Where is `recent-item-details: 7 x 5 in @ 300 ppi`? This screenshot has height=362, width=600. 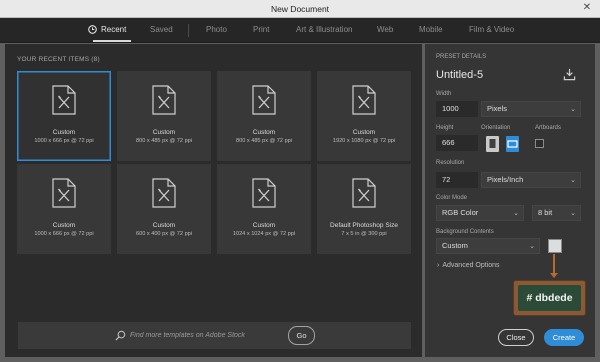
recent-item-details: 7 x 5 in @ 300 ppi is located at coordinates (364, 234).